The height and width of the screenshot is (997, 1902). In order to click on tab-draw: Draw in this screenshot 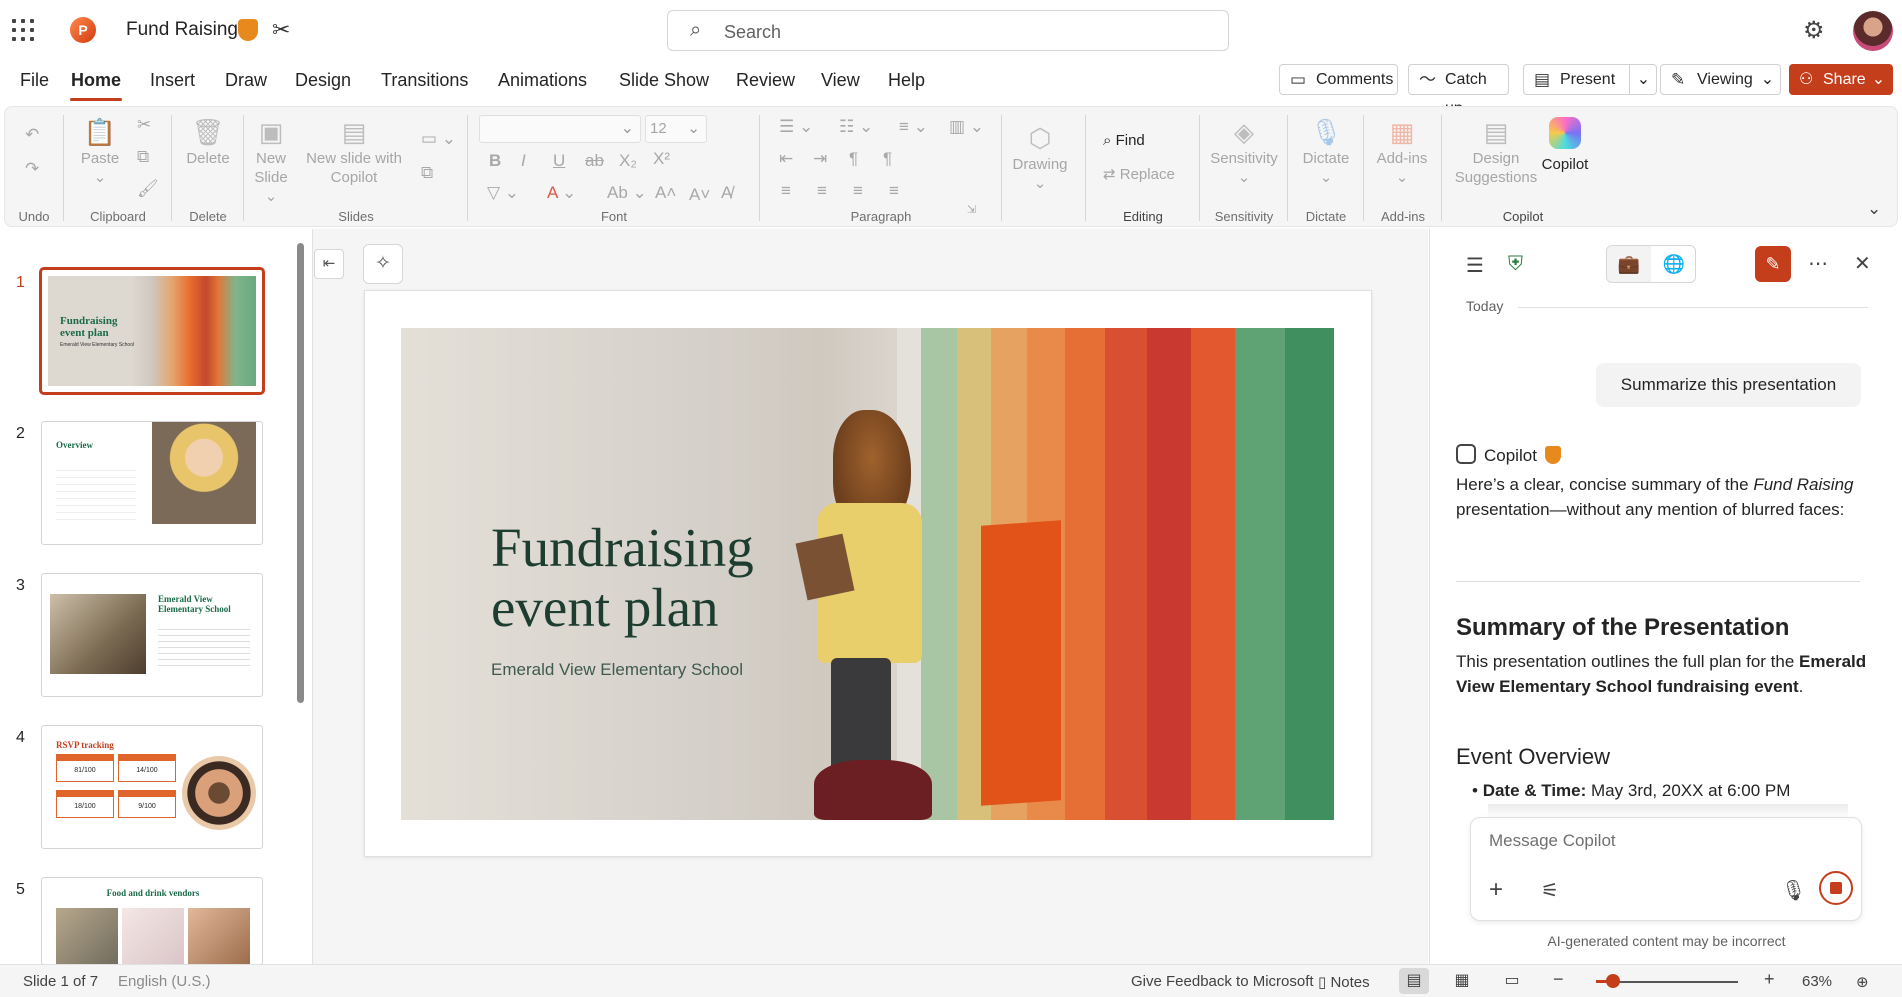, I will do `click(246, 80)`.